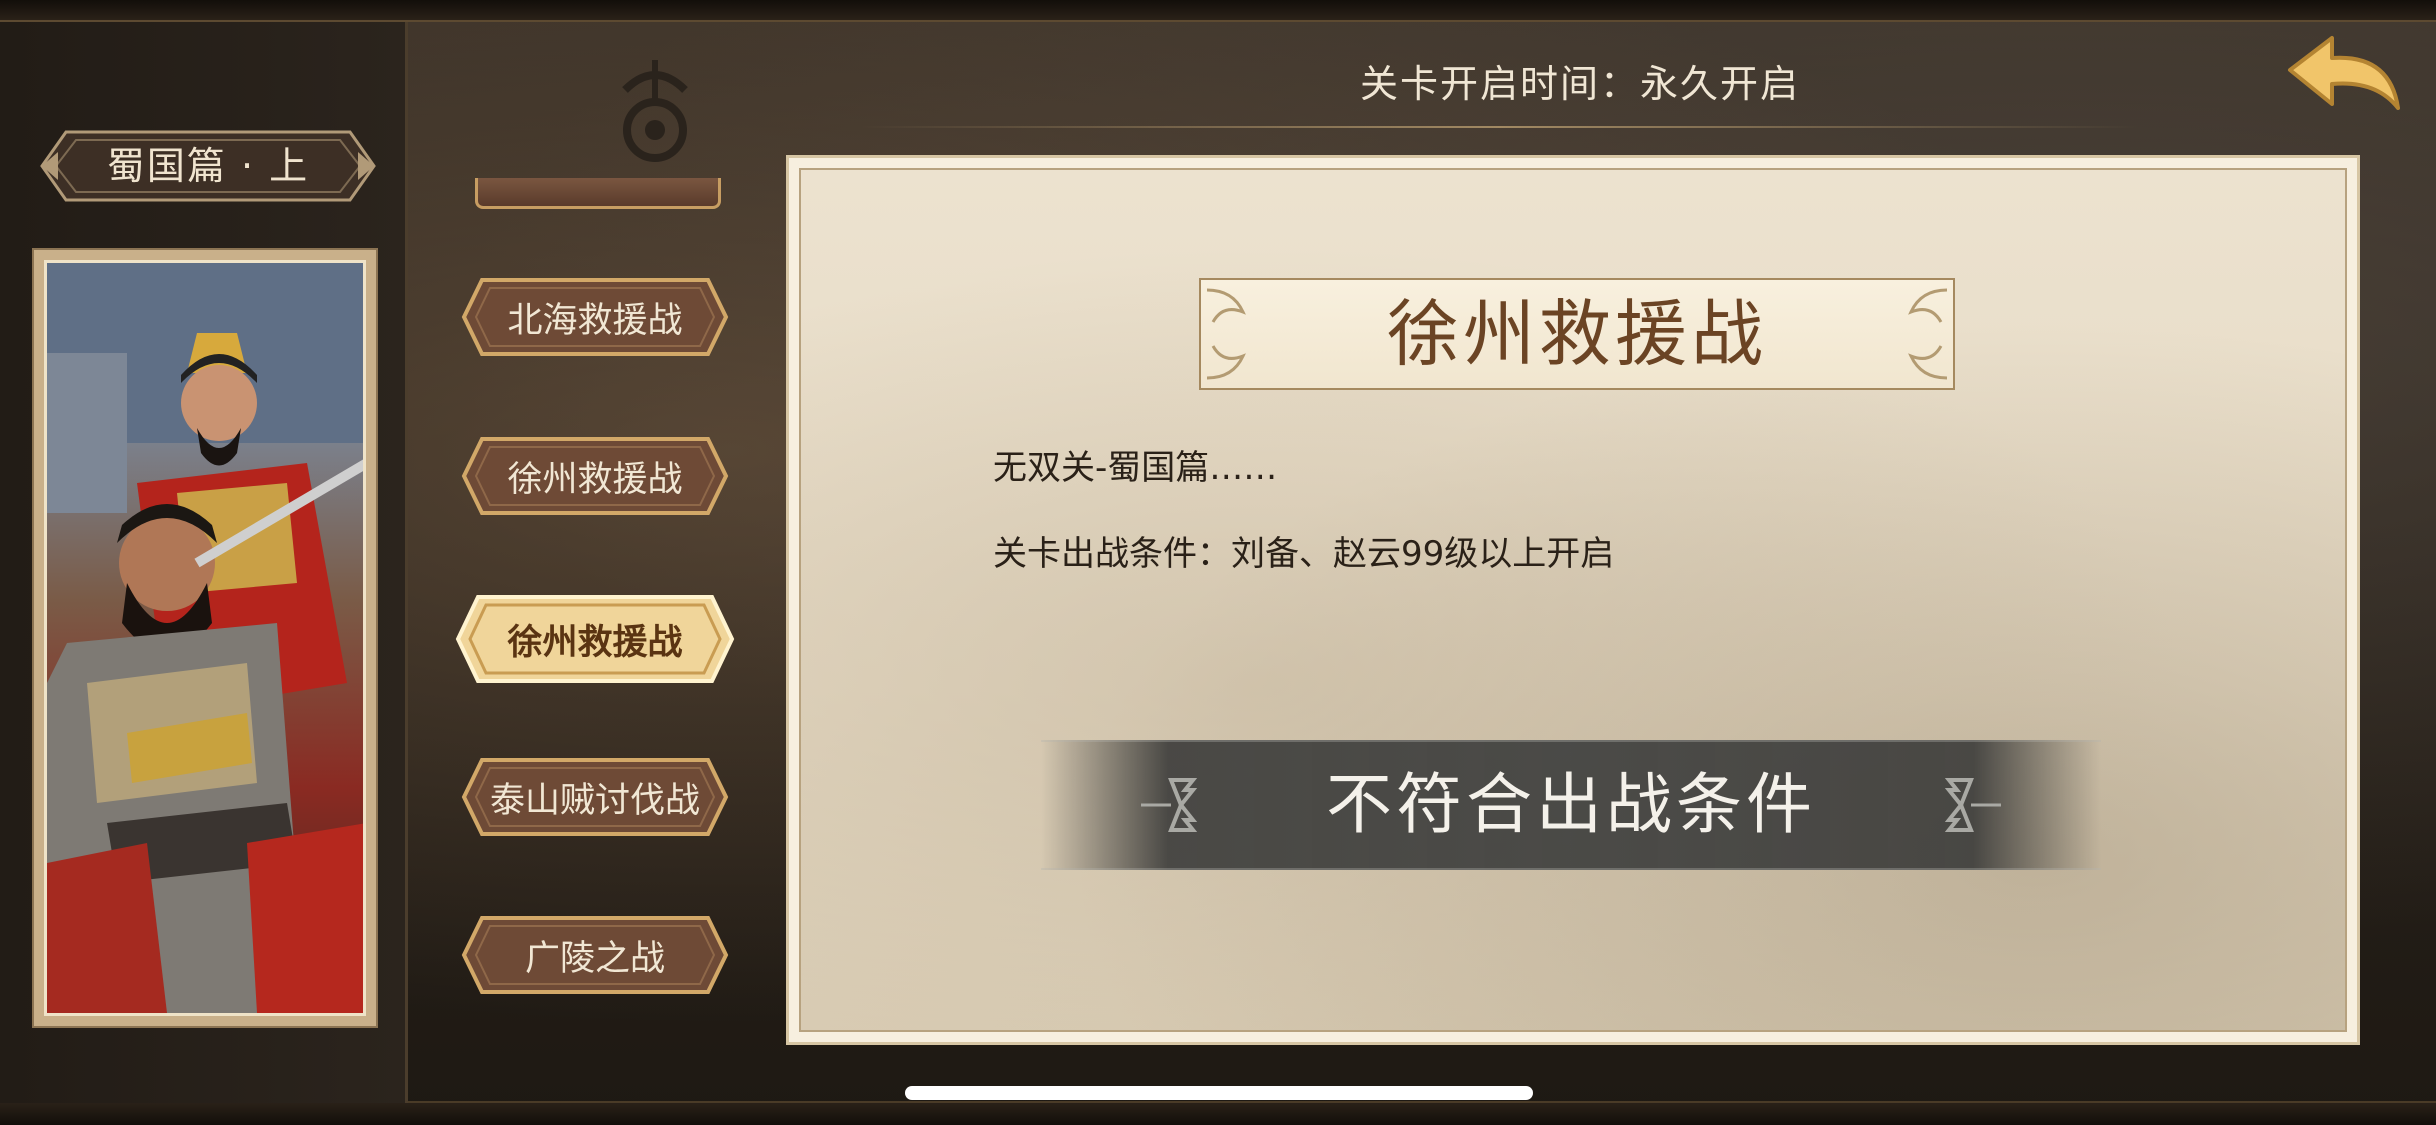  What do you see at coordinates (1928, 334) in the screenshot?
I see `title-corner-ornament-right` at bounding box center [1928, 334].